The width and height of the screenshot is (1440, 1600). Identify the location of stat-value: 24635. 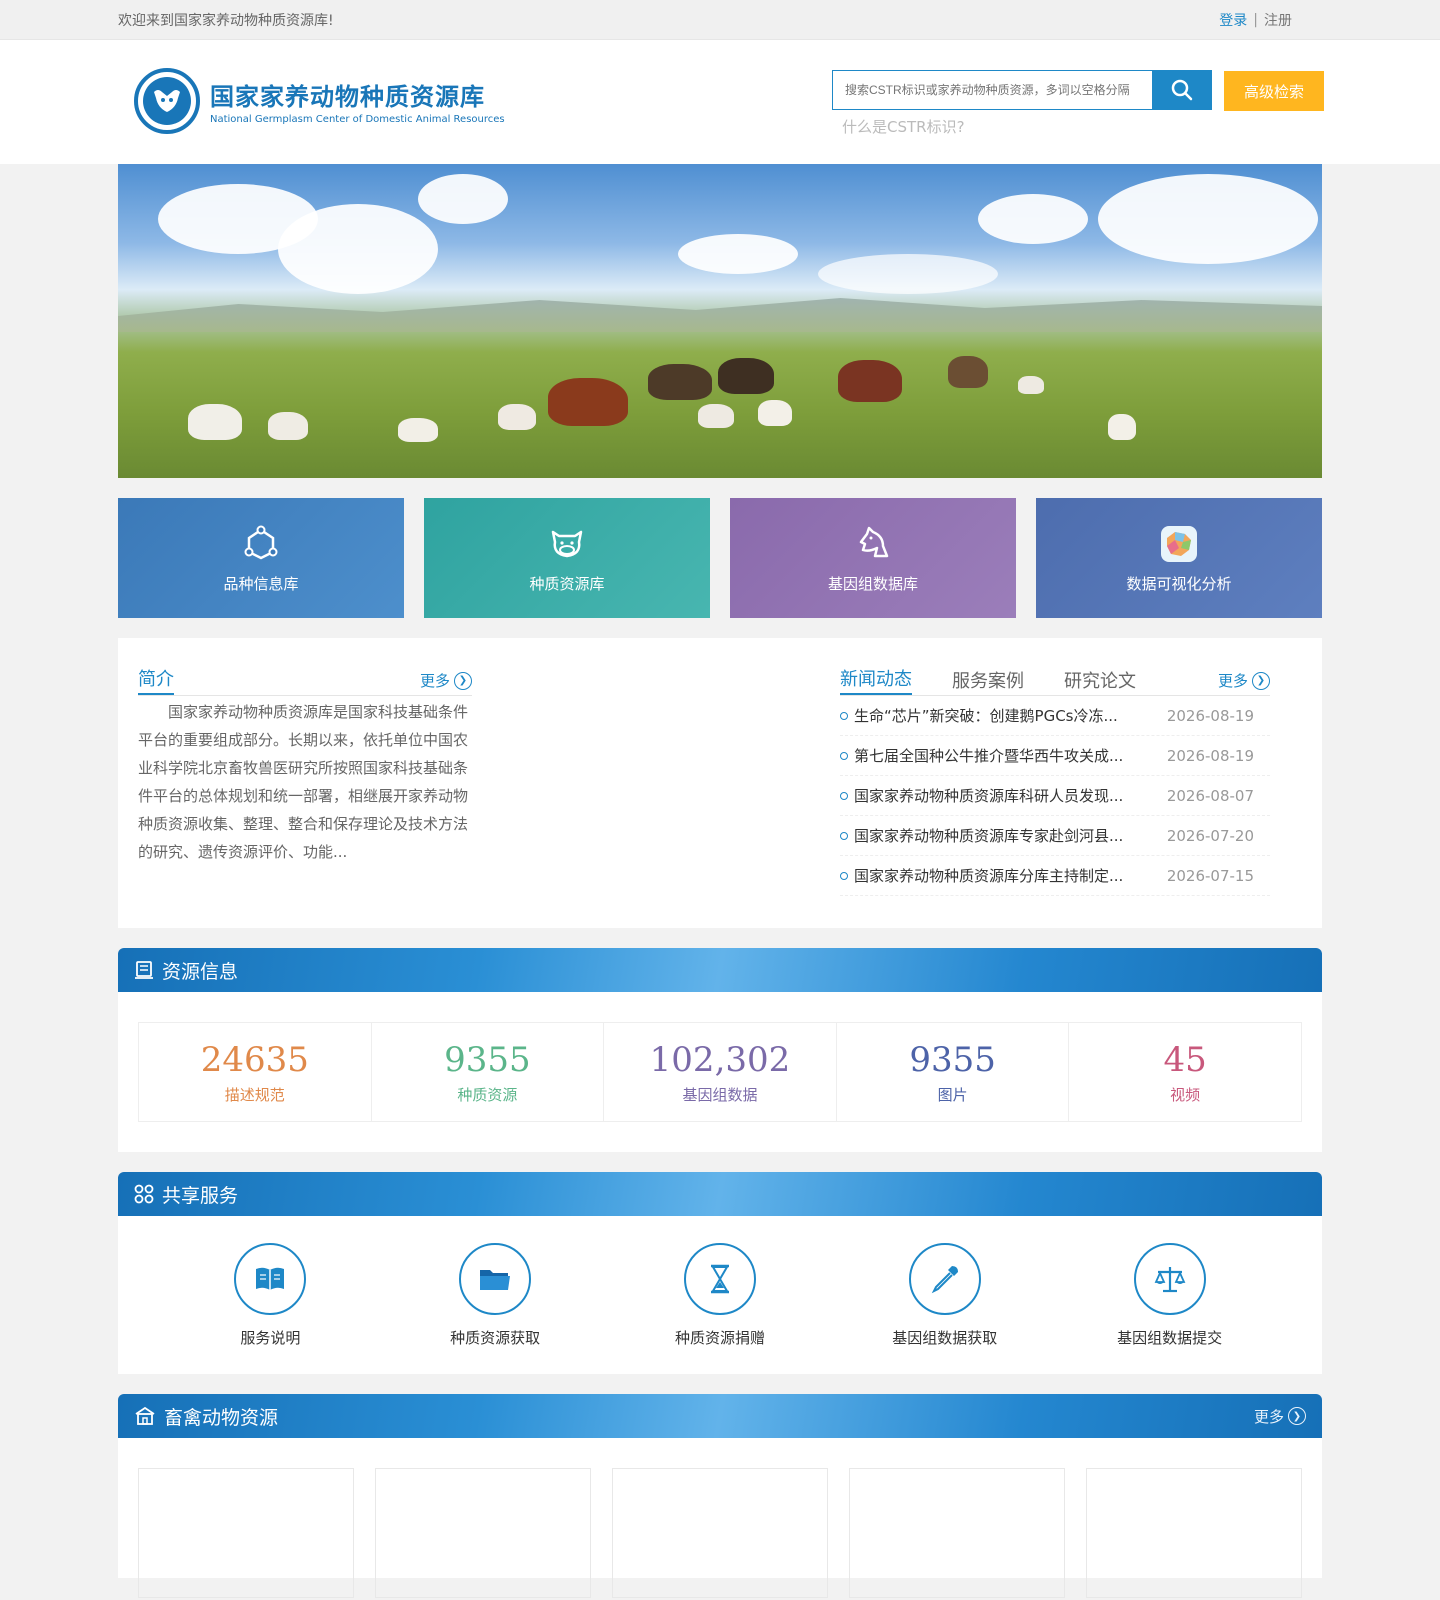
(254, 1059).